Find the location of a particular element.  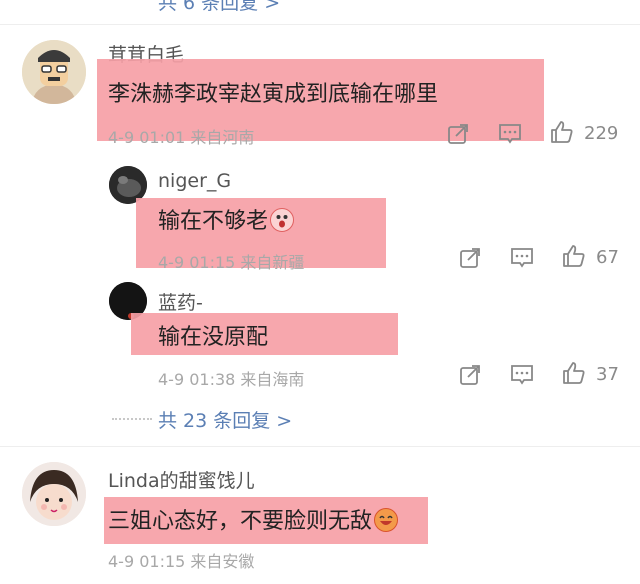

comment-text: 李洙赫李政宰赵寅成到底输在哪里 is located at coordinates (273, 94).